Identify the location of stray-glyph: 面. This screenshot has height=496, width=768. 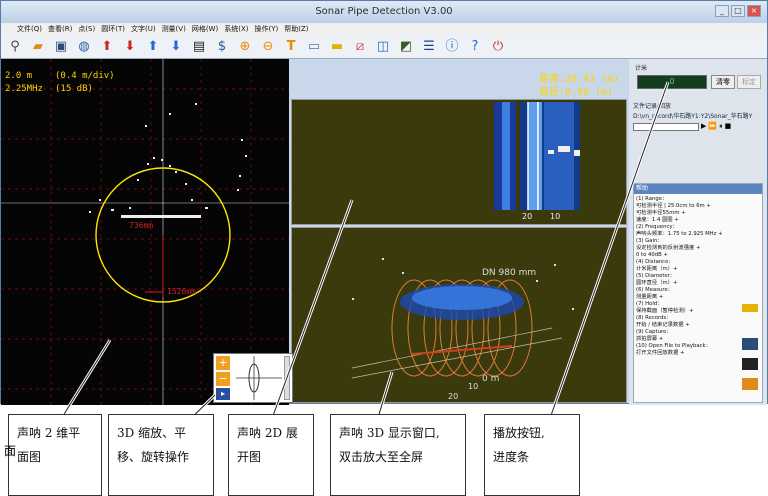
(10, 451).